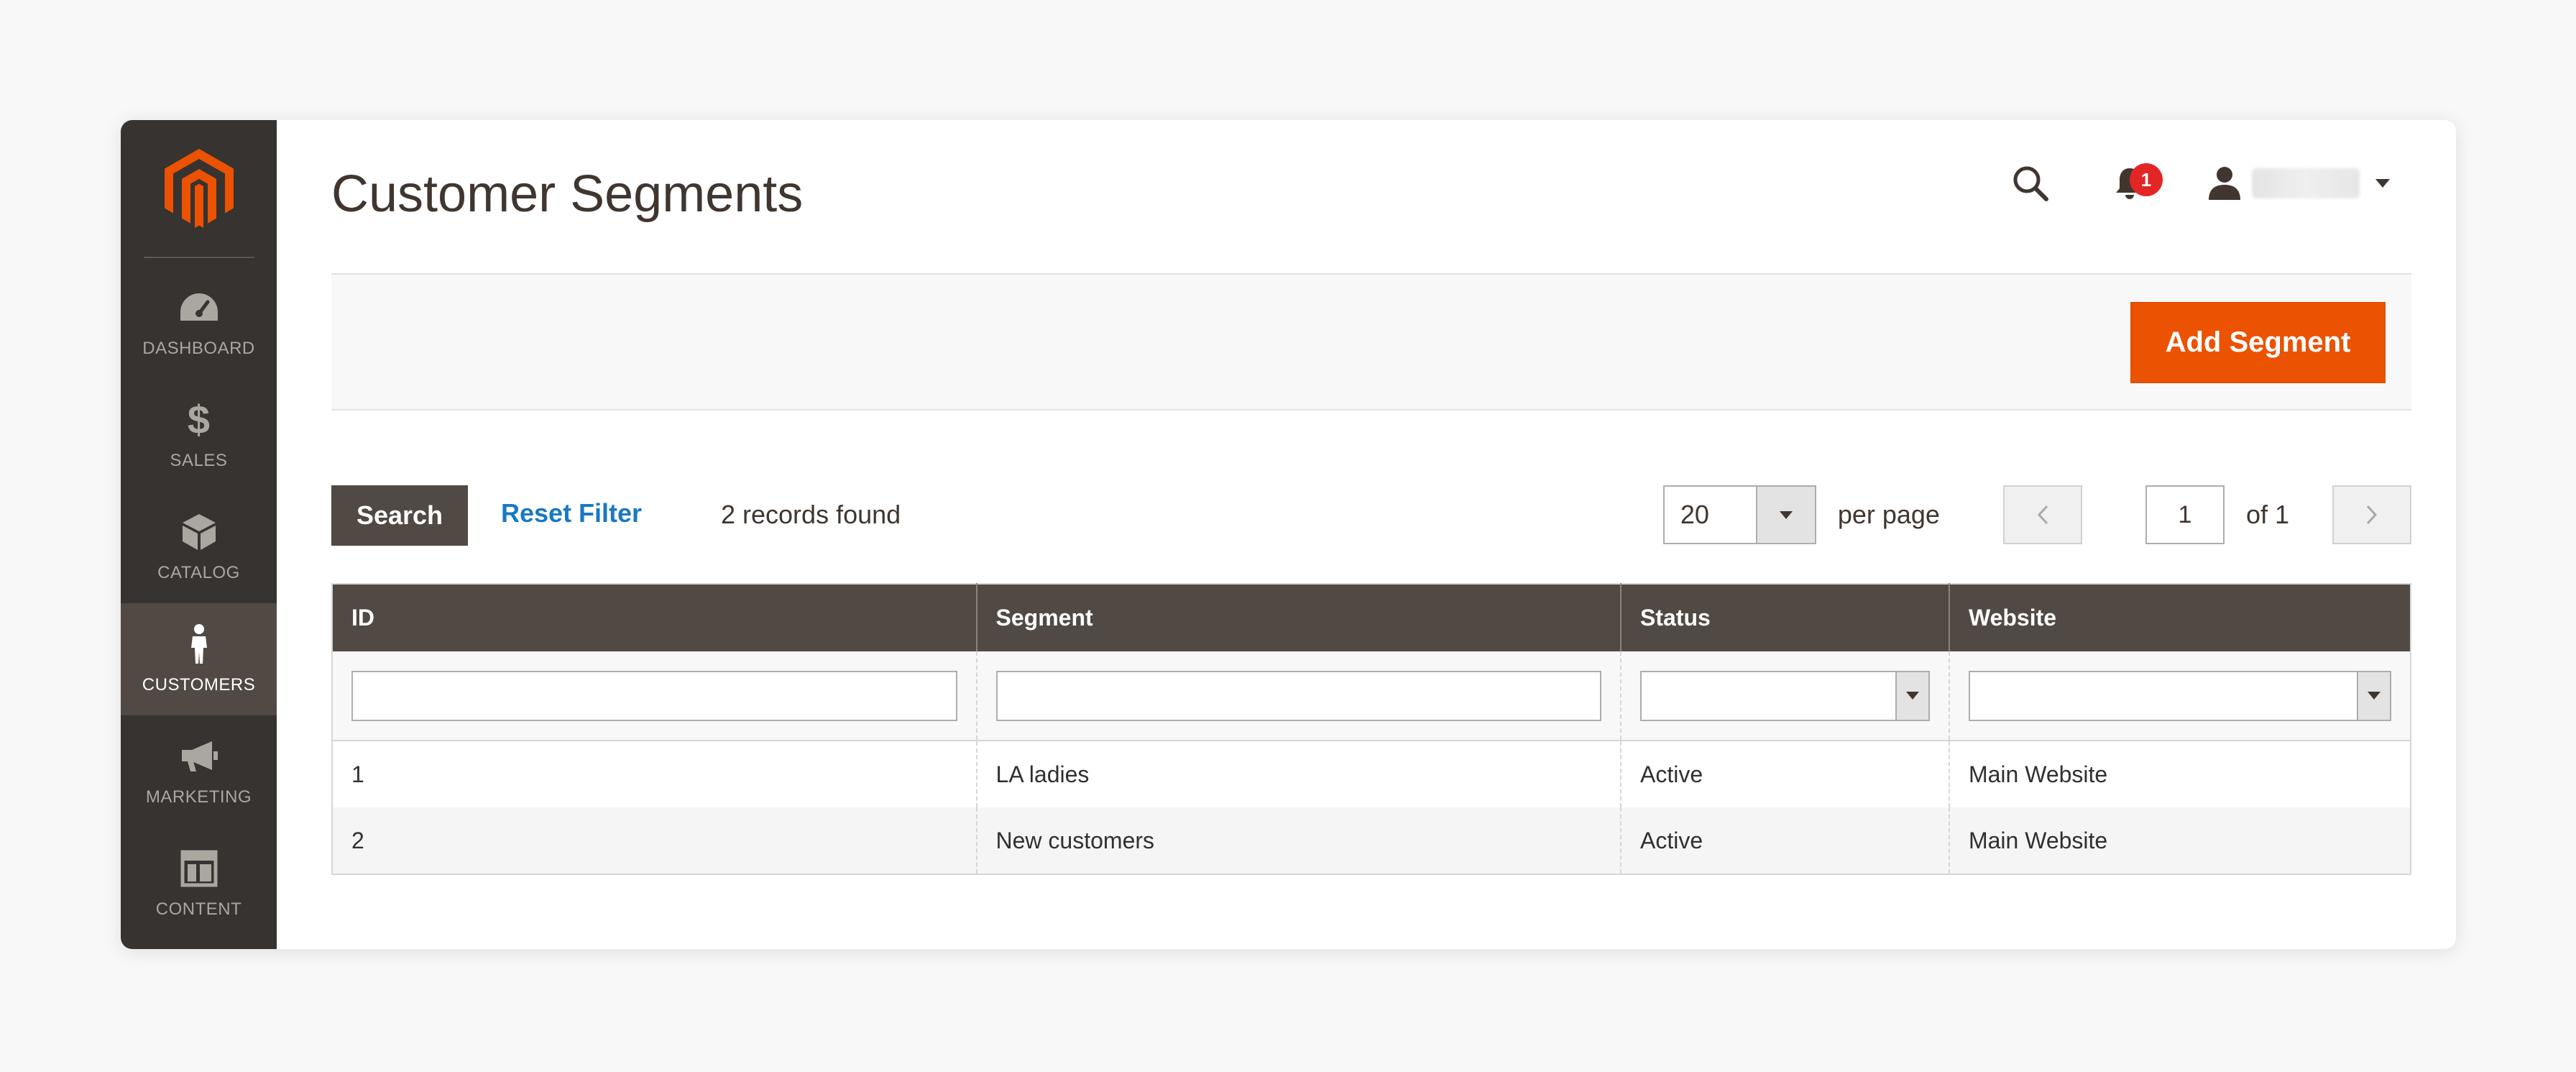 The width and height of the screenshot is (2576, 1072). I want to click on cell-id: 1, so click(654, 774).